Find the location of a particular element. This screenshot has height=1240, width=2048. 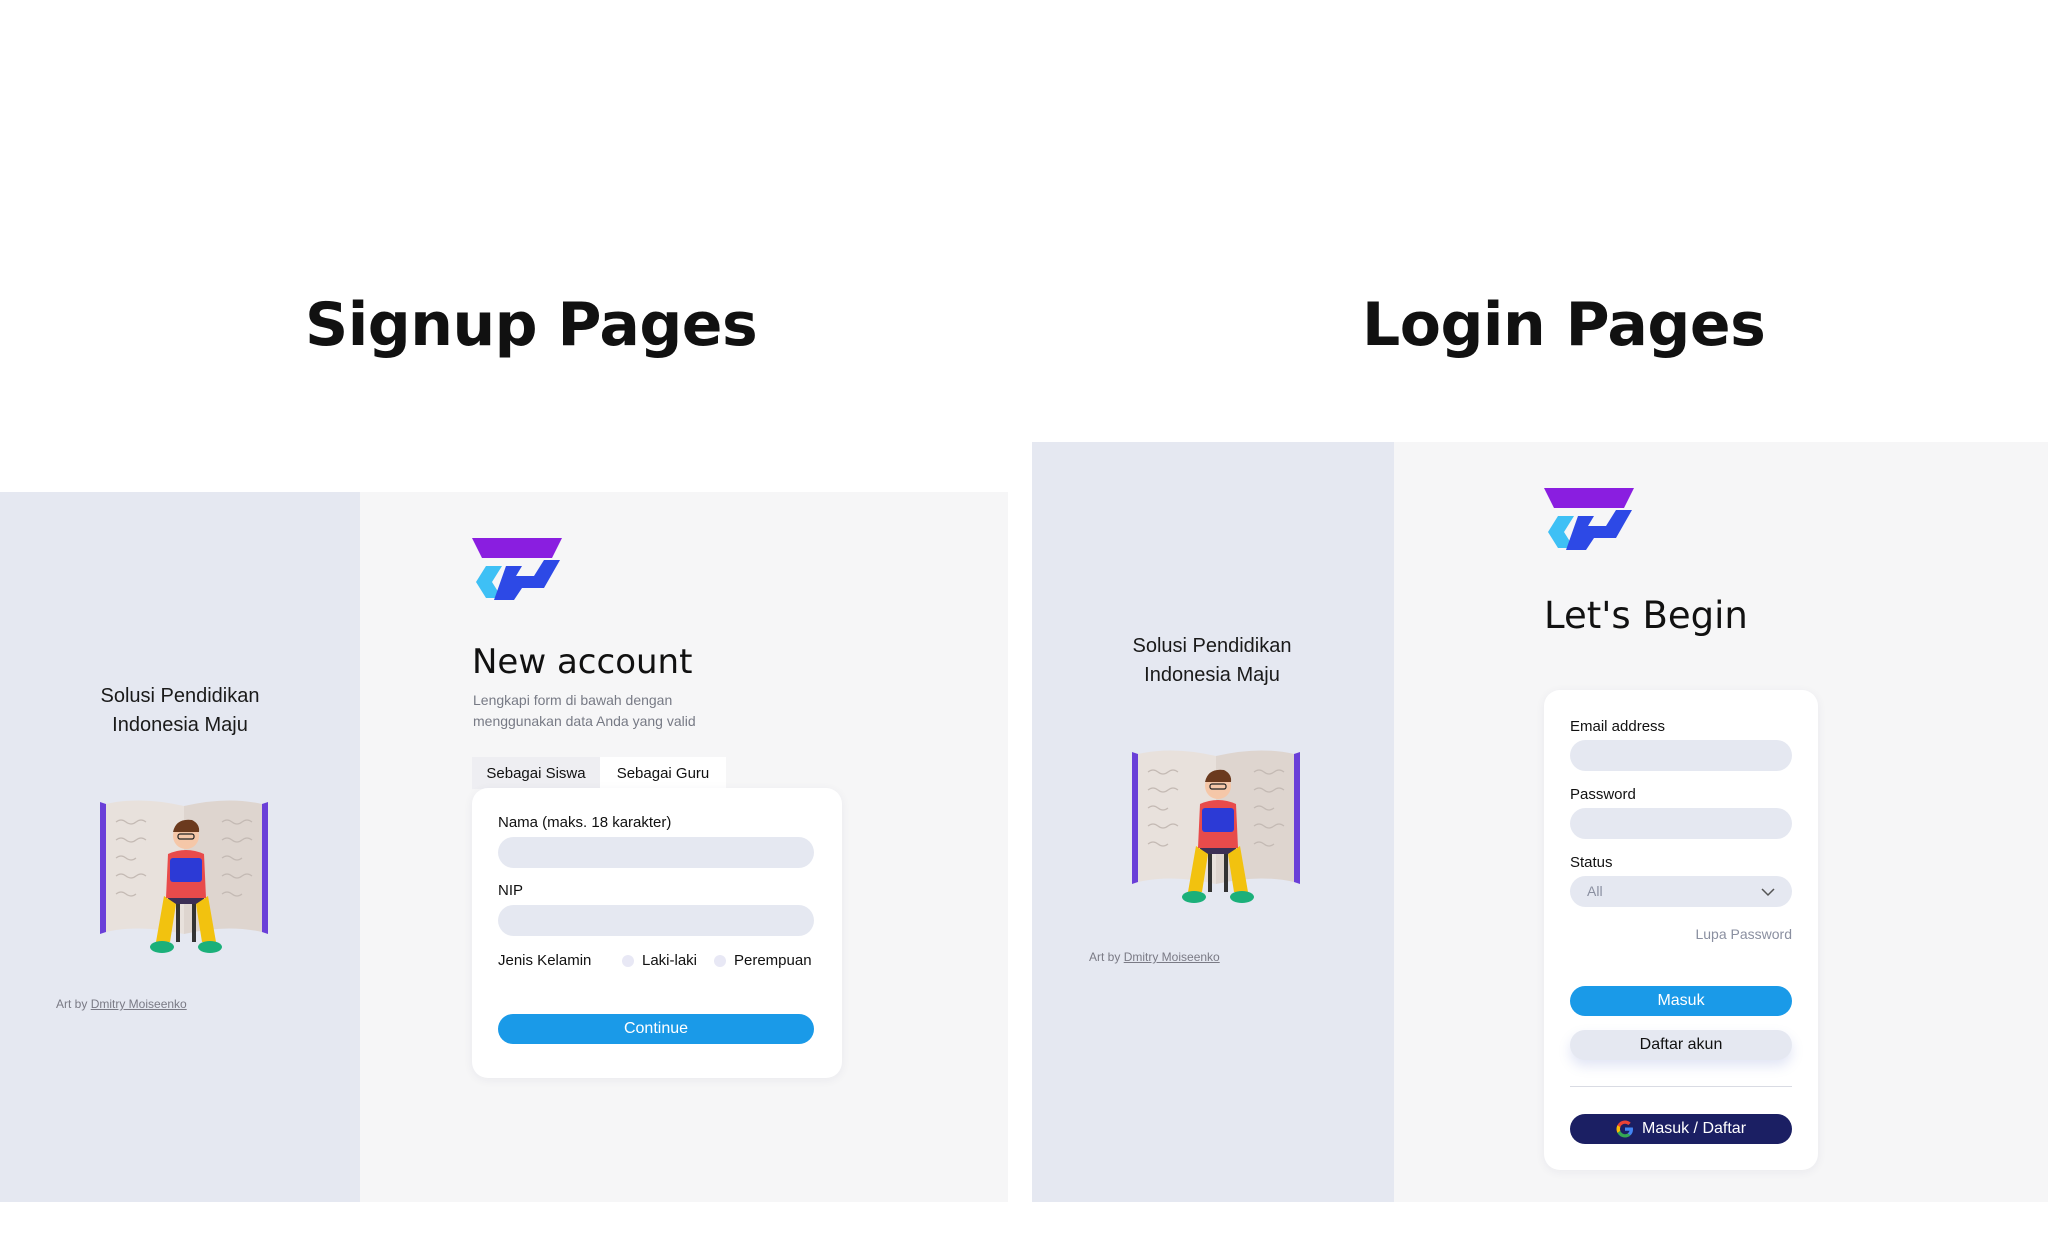

nip-field-label: NIP is located at coordinates (511, 890).